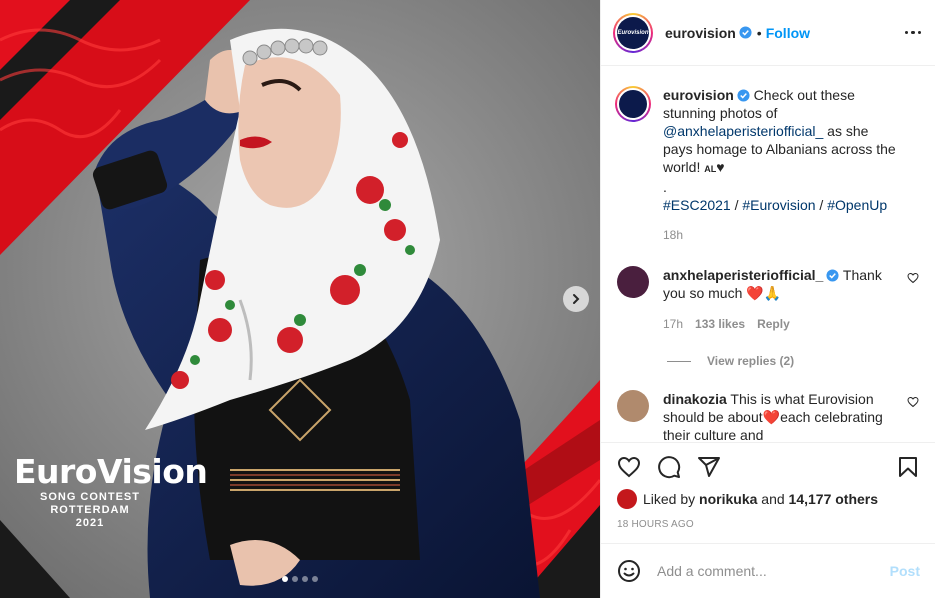  I want to click on header-username: eurovision, so click(700, 33).